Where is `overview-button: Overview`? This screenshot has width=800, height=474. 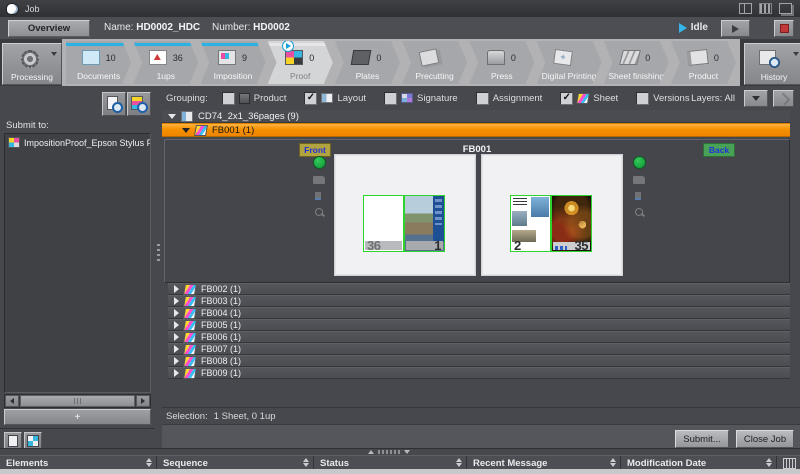 overview-button: Overview is located at coordinates (49, 28).